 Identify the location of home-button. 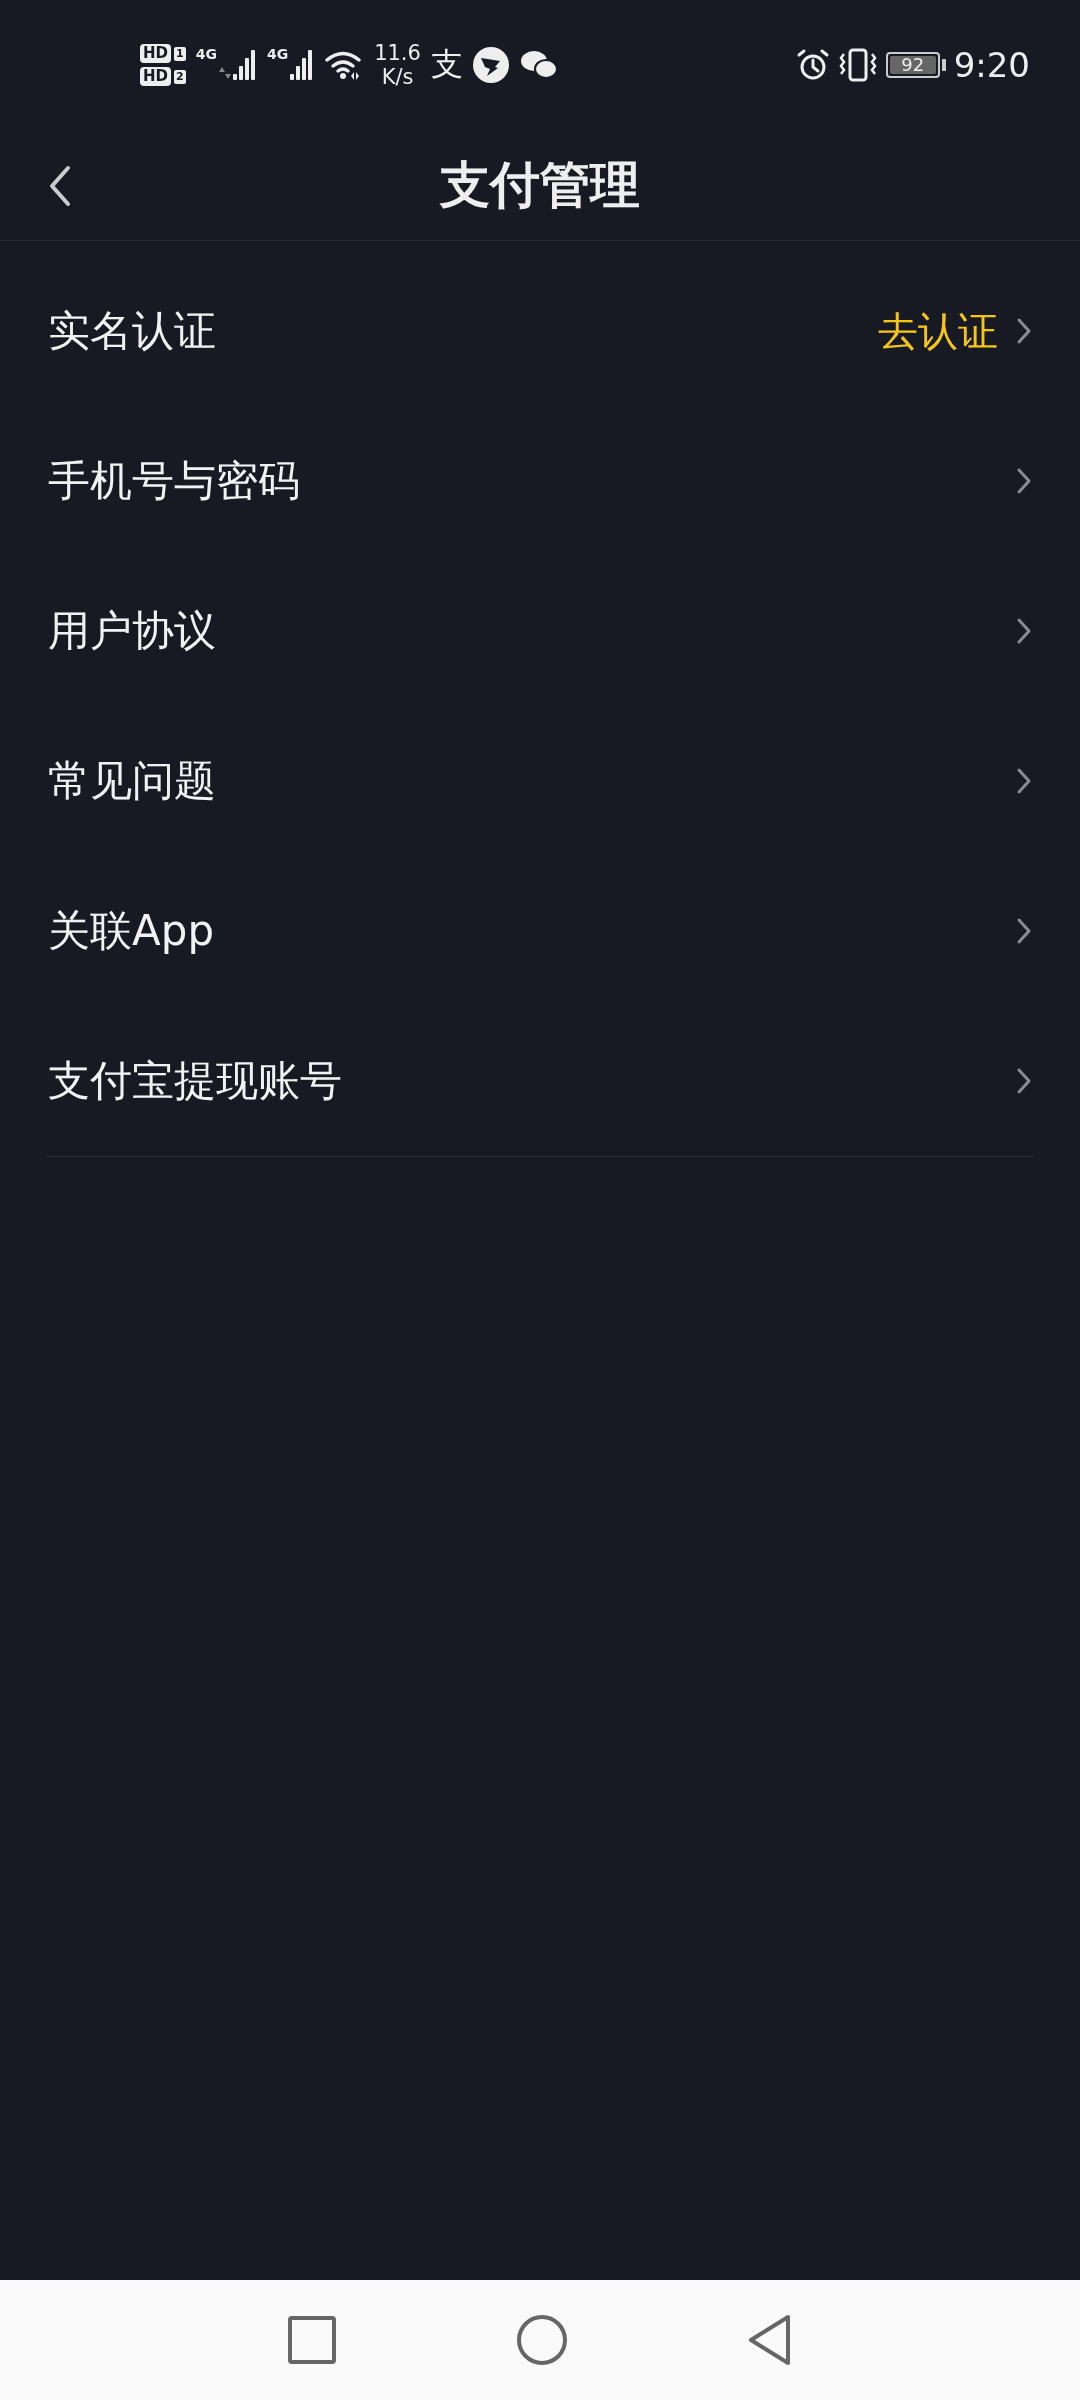
(542, 2340).